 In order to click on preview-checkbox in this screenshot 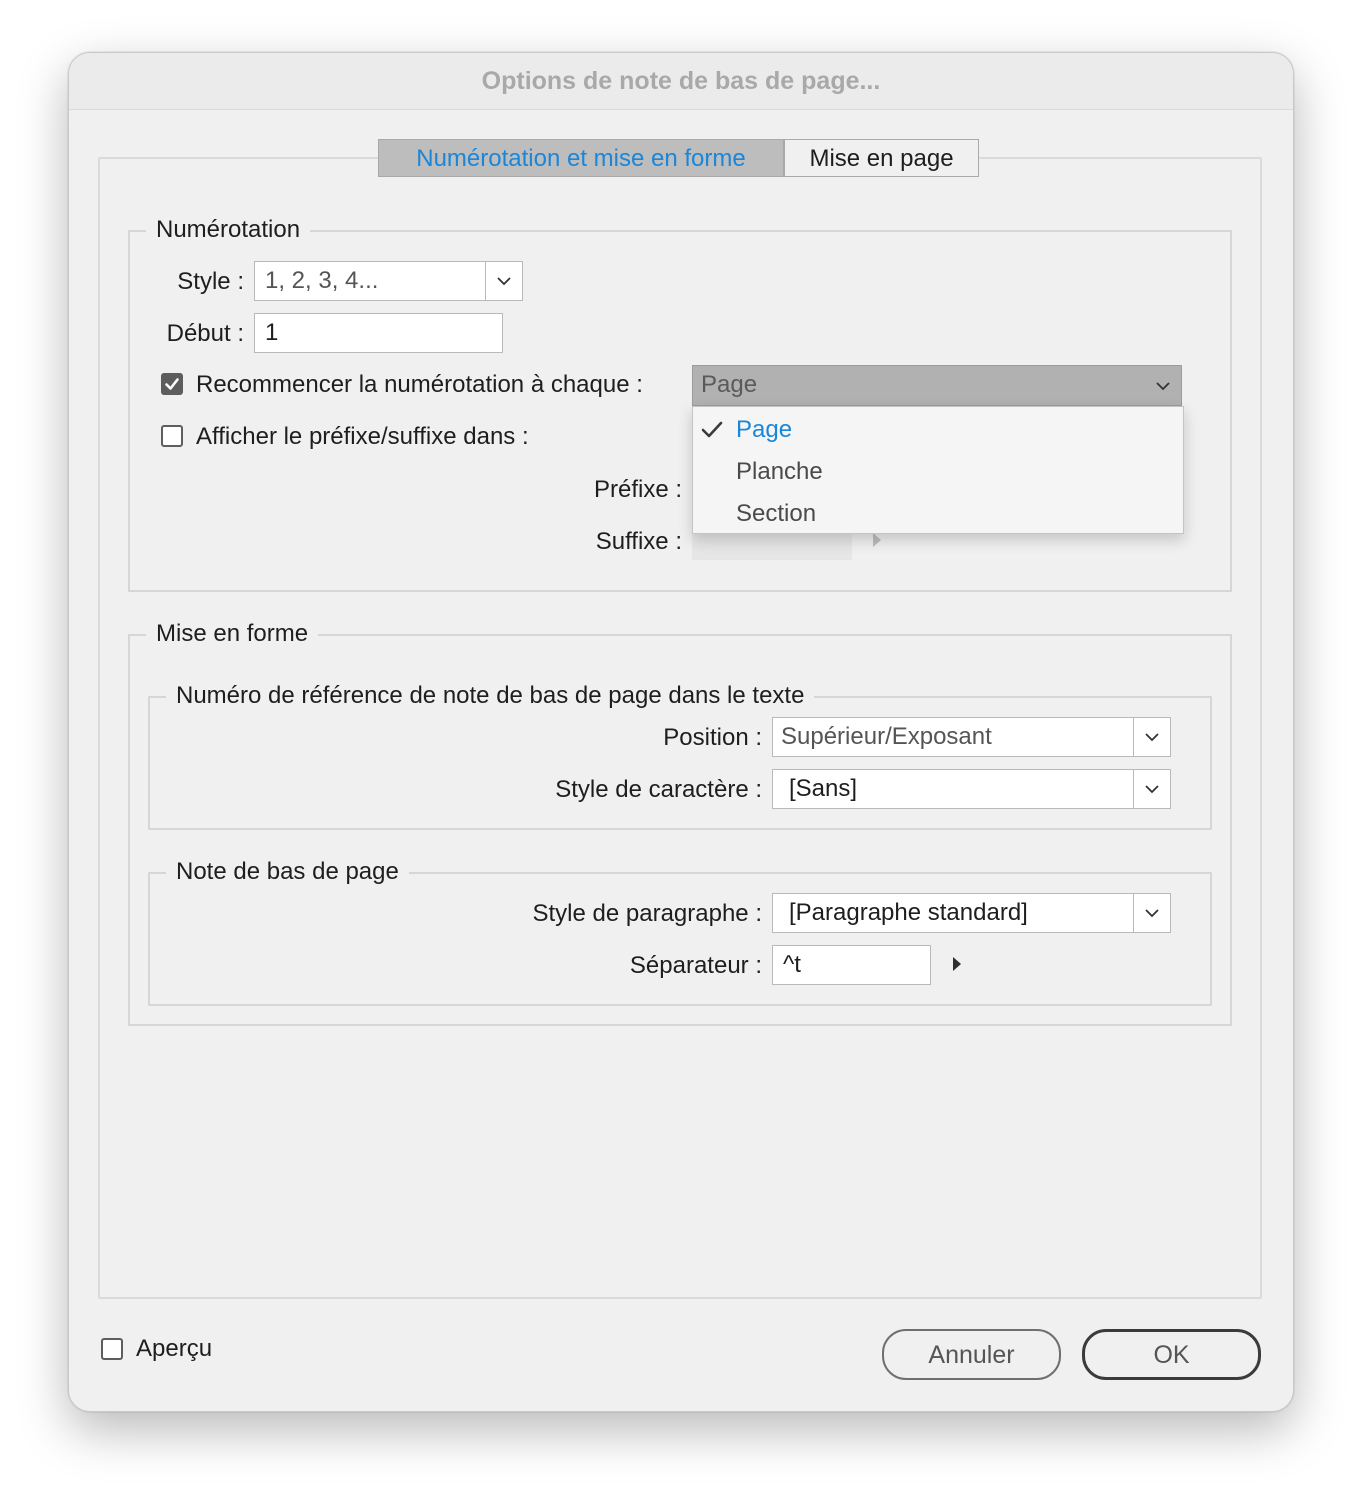, I will do `click(112, 1349)`.